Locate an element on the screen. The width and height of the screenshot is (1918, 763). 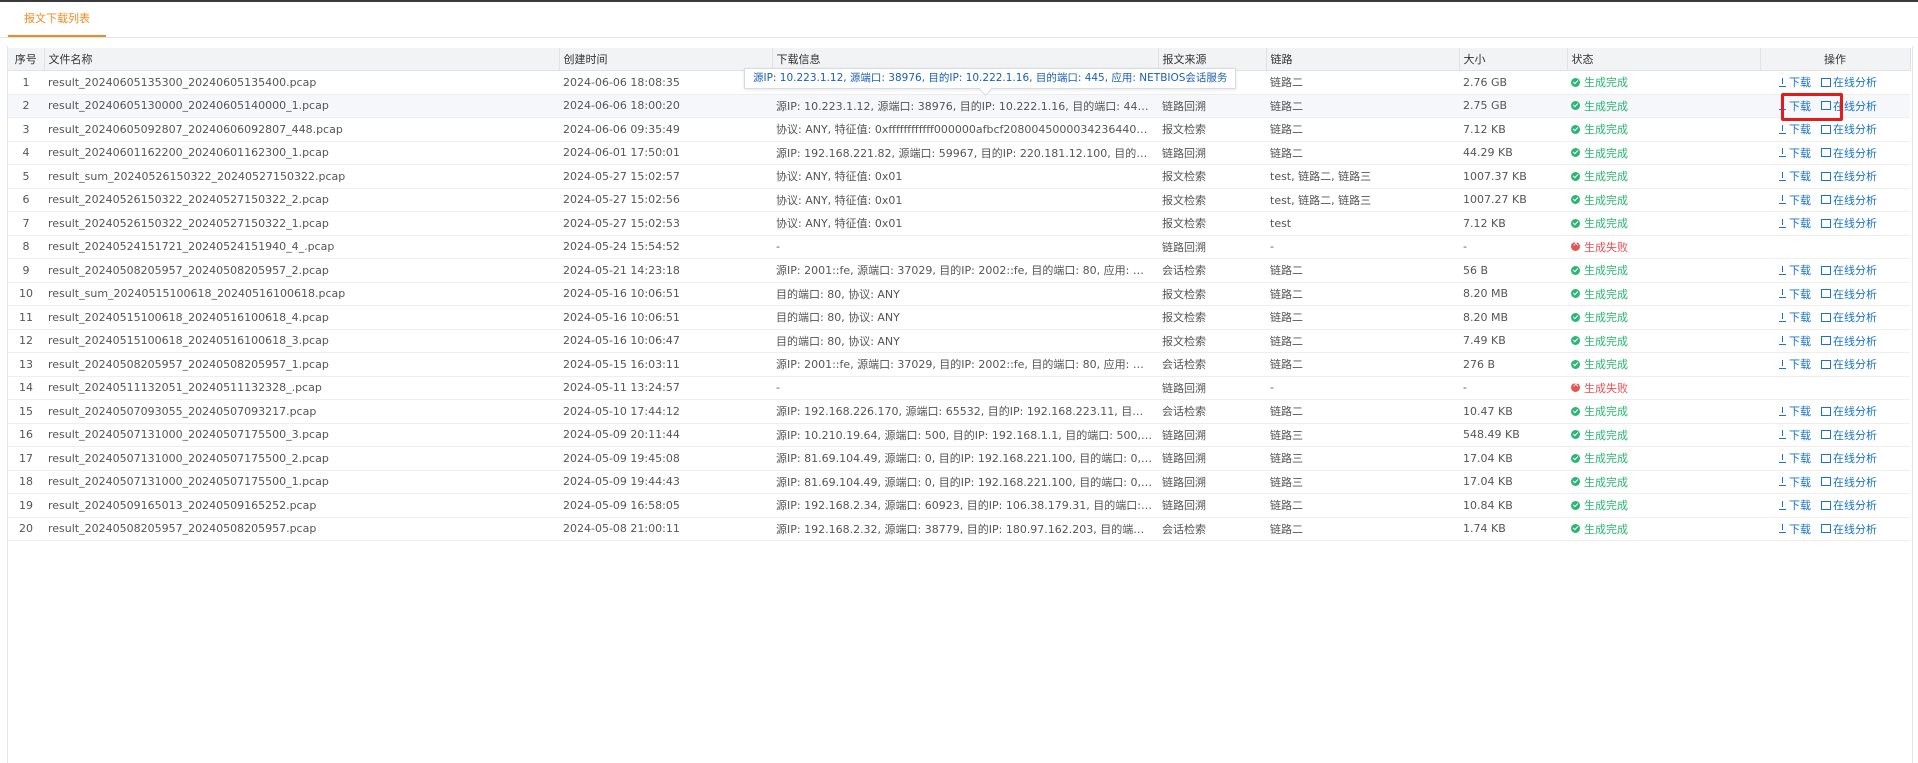
cell-link: - is located at coordinates (1362, 247).